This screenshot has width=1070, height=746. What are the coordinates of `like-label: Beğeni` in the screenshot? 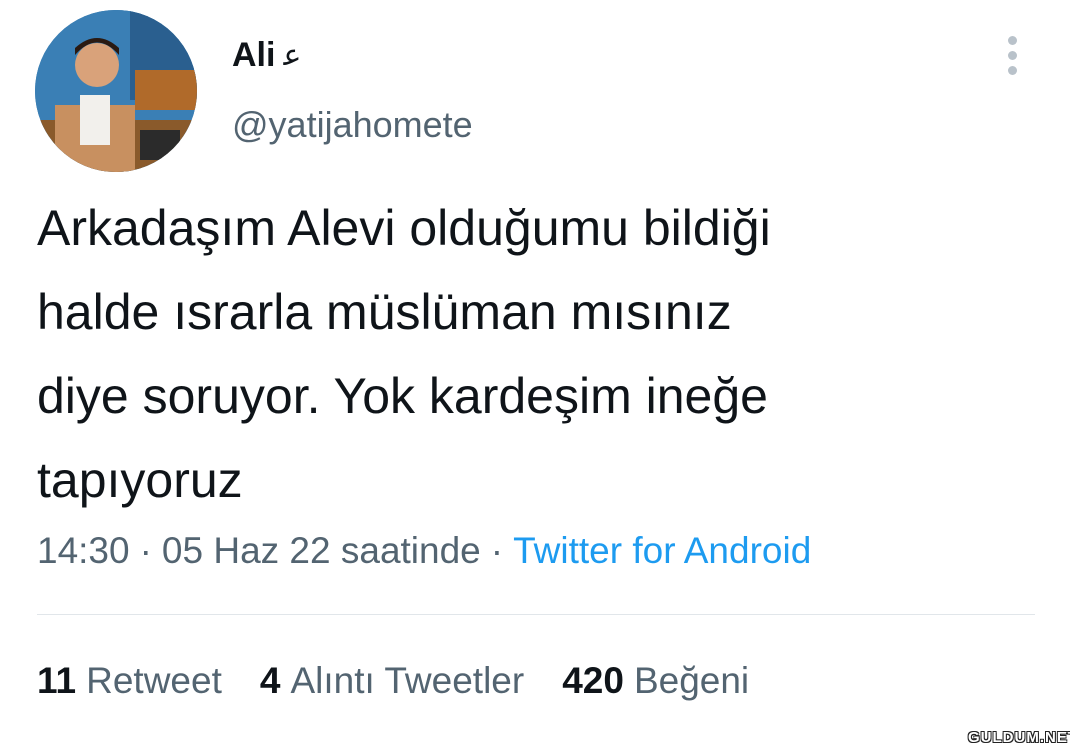 It's located at (691, 680).